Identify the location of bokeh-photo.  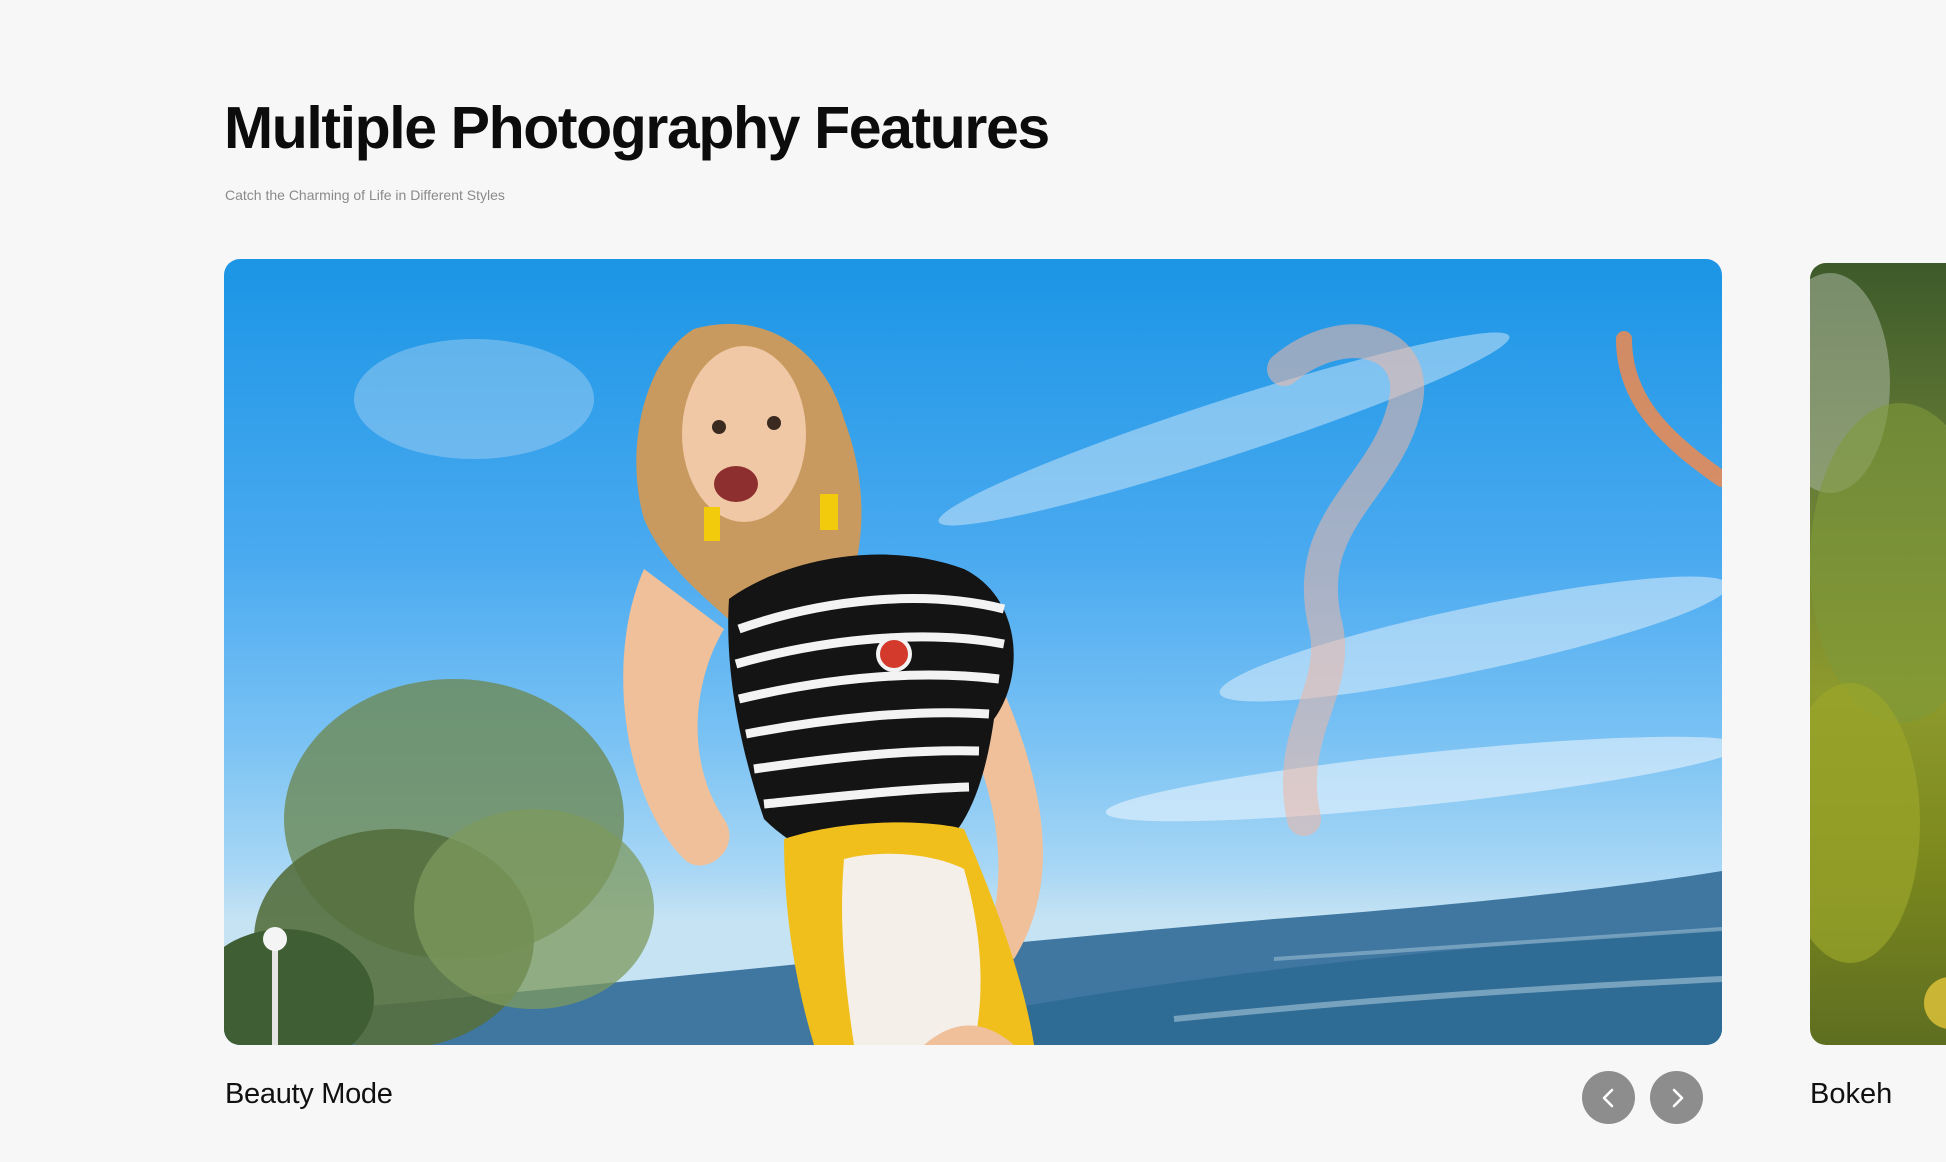
(1878, 654).